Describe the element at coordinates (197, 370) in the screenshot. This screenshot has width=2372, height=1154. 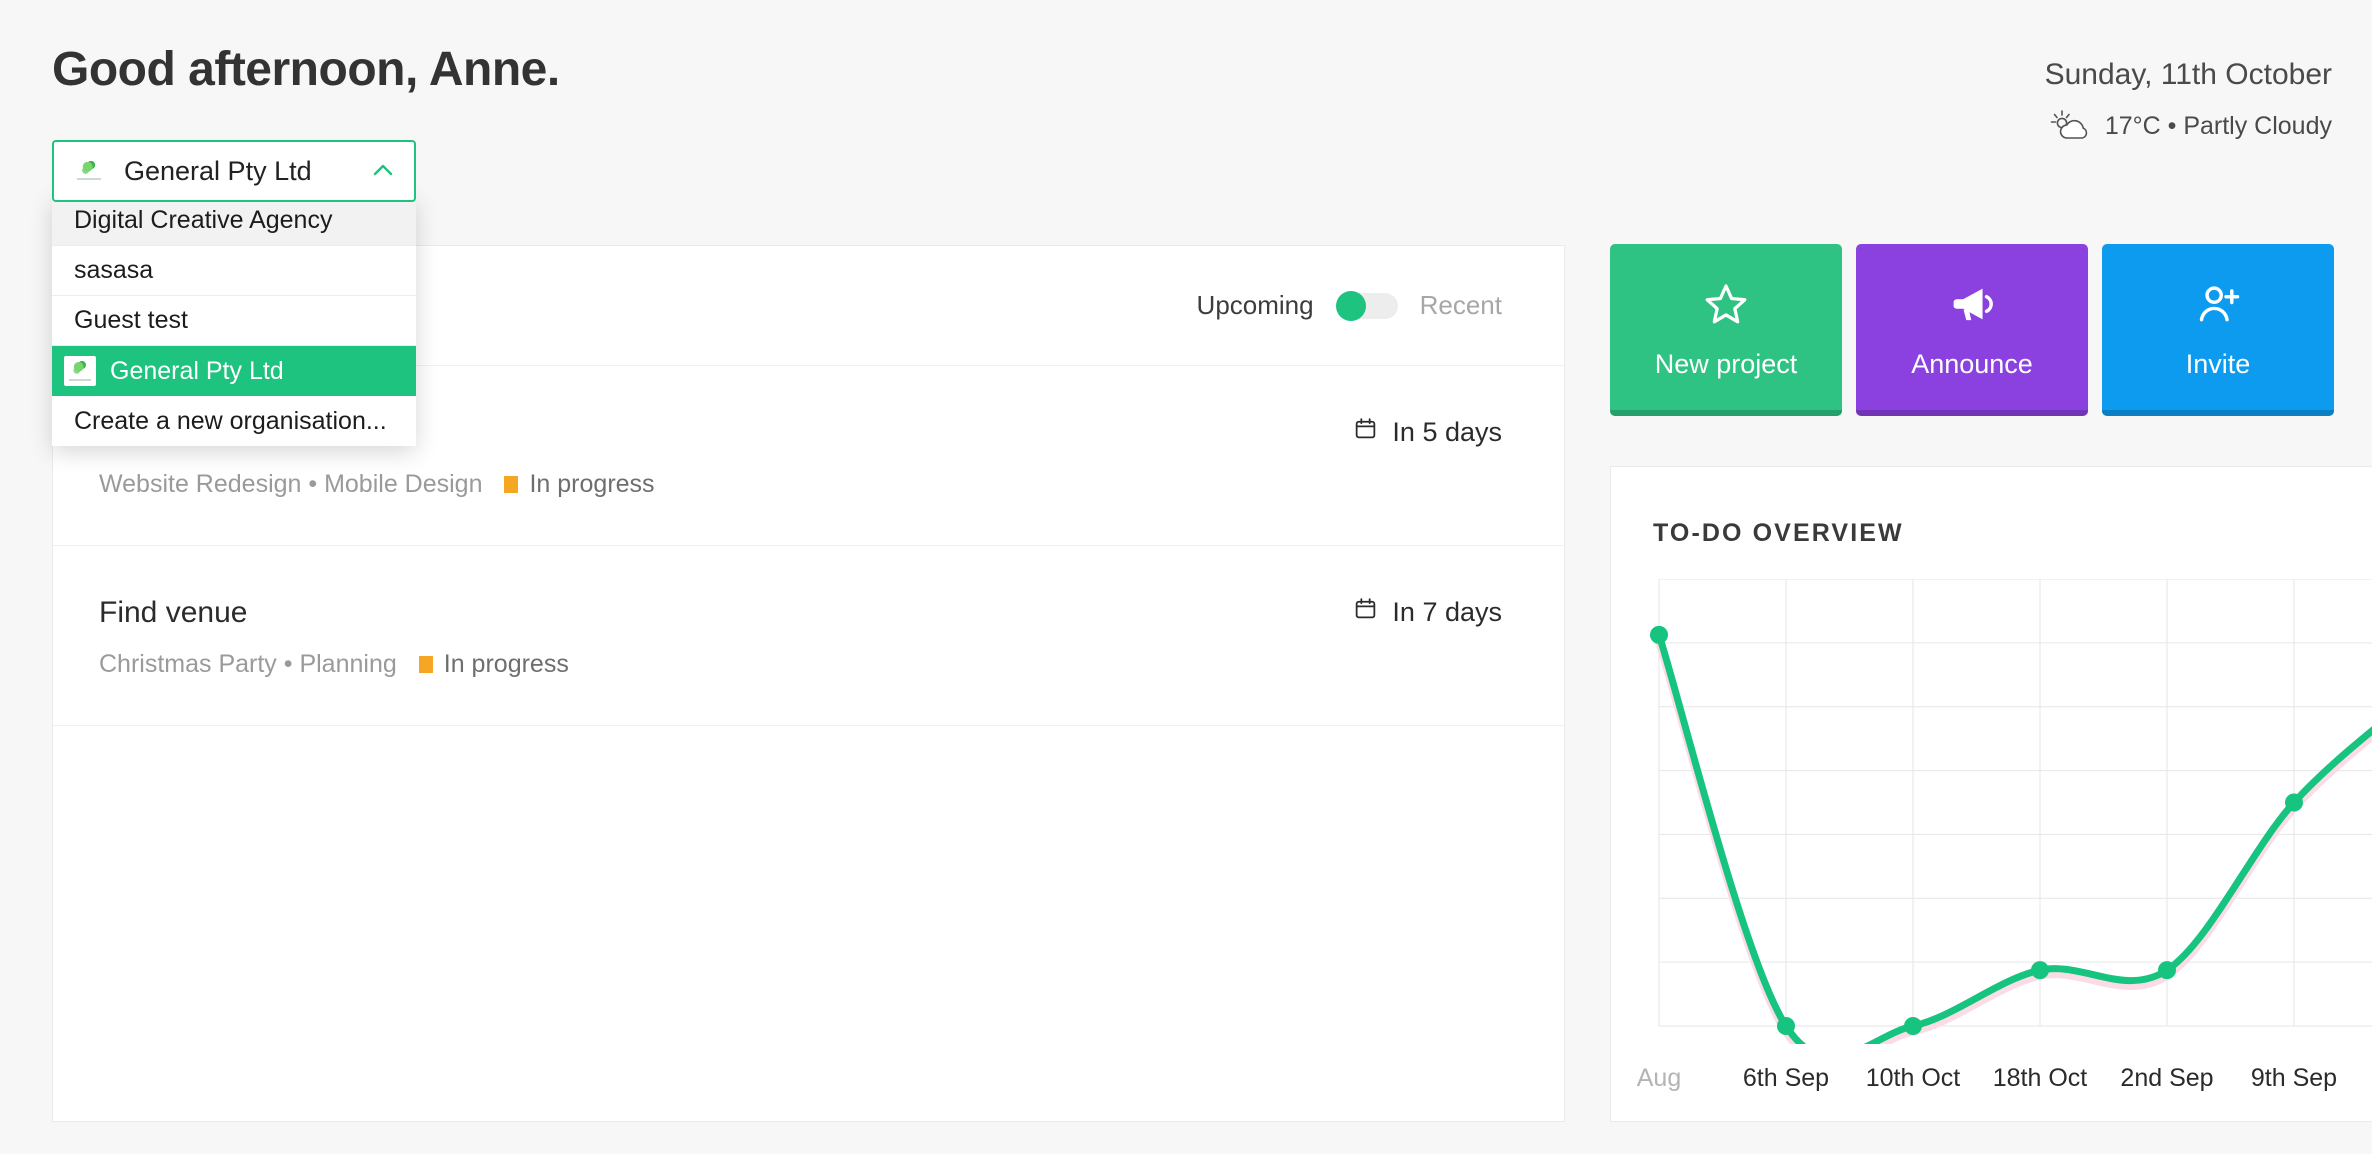
I see `dropdown-item-label: General Pty Ltd` at that location.